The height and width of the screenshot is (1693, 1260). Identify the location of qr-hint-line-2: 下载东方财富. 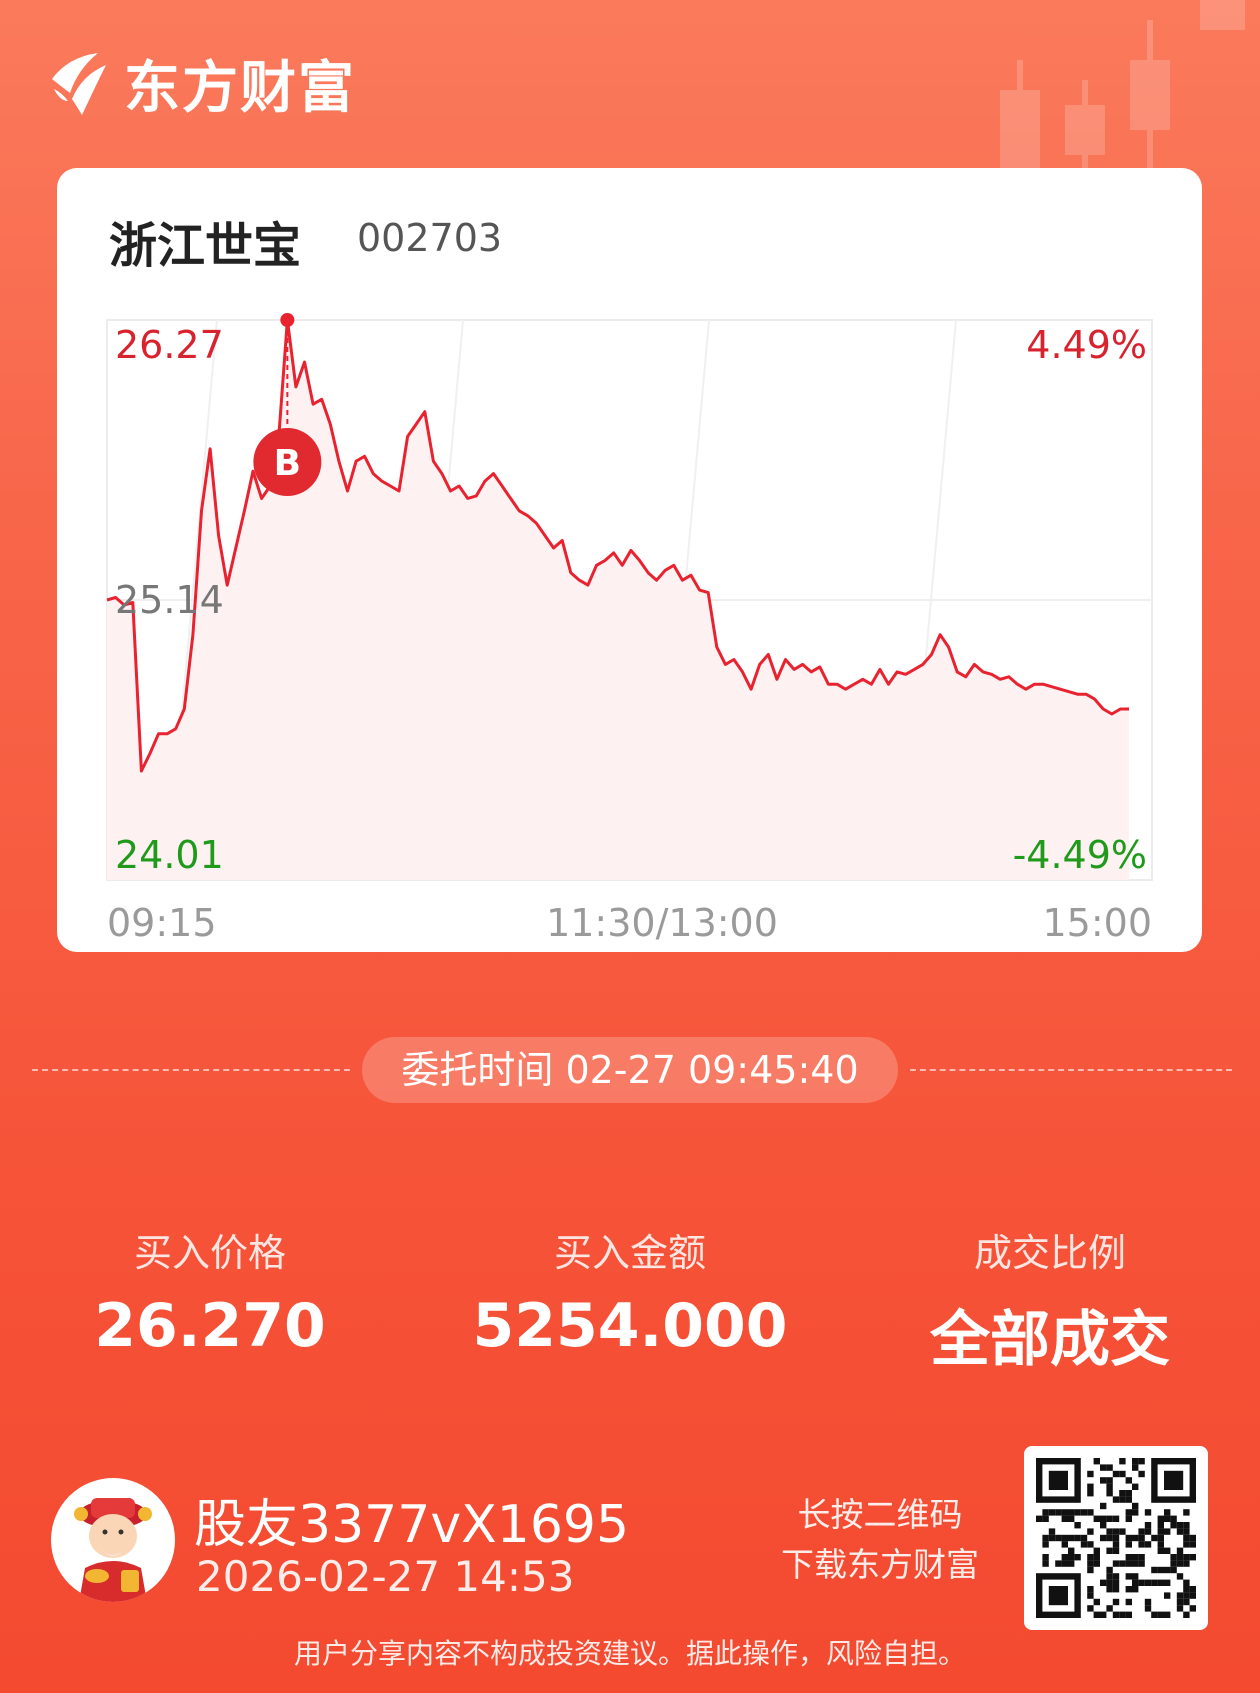
(880, 1564).